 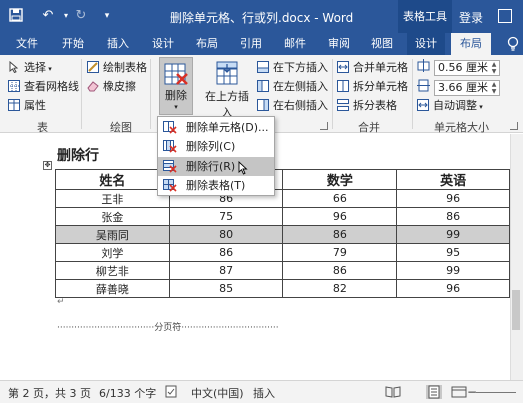 What do you see at coordinates (292, 87) in the screenshot?
I see `insert-left-button: 在左侧插入` at bounding box center [292, 87].